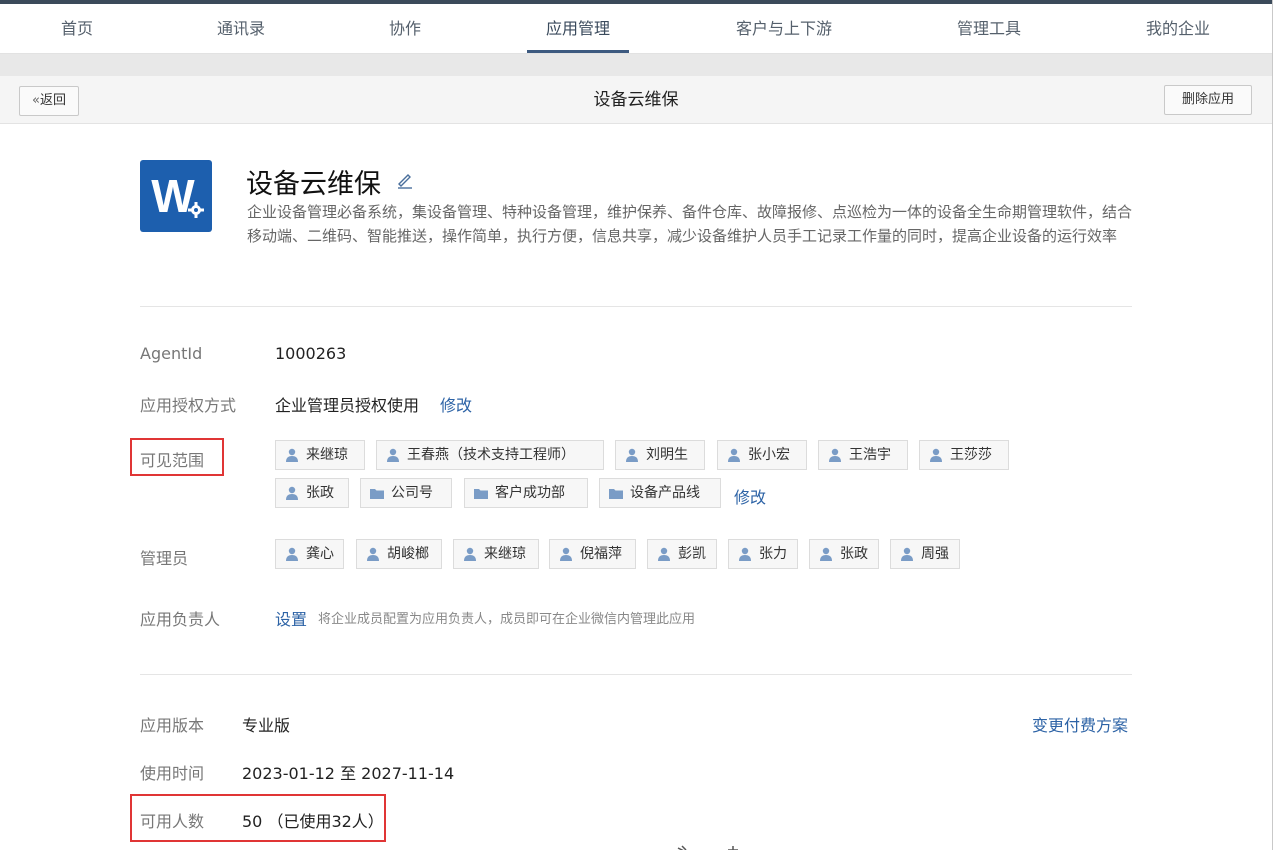 The image size is (1276, 850). What do you see at coordinates (241, 29) in the screenshot?
I see `nav-item-contacts: 通讯录` at bounding box center [241, 29].